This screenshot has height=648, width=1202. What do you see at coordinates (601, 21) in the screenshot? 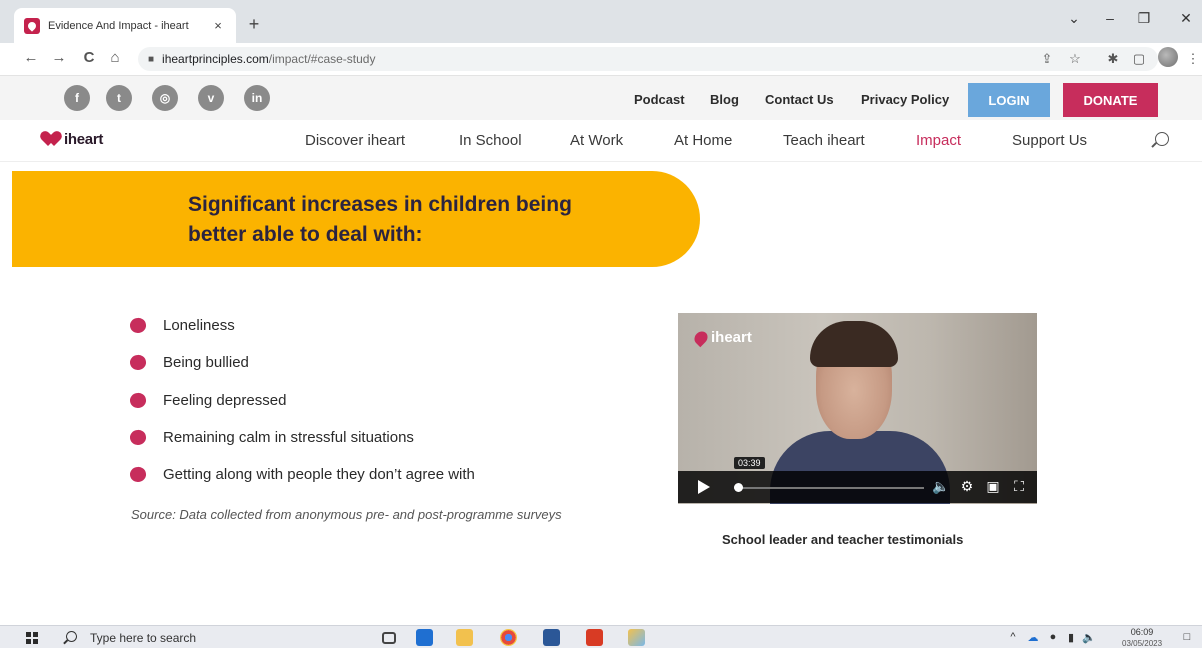
I see `browser-tab-strip: Evidence And Impact - iheart × + ⌄ – ❐ ✕` at bounding box center [601, 21].